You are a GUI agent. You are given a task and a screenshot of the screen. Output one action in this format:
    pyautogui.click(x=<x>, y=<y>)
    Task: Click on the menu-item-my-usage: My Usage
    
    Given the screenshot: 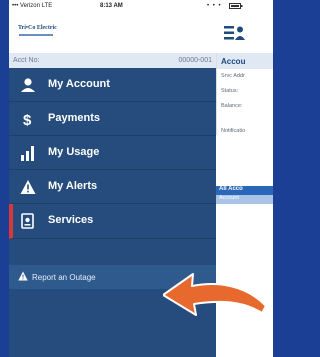 What is the action you would take?
    pyautogui.click(x=112, y=153)
    